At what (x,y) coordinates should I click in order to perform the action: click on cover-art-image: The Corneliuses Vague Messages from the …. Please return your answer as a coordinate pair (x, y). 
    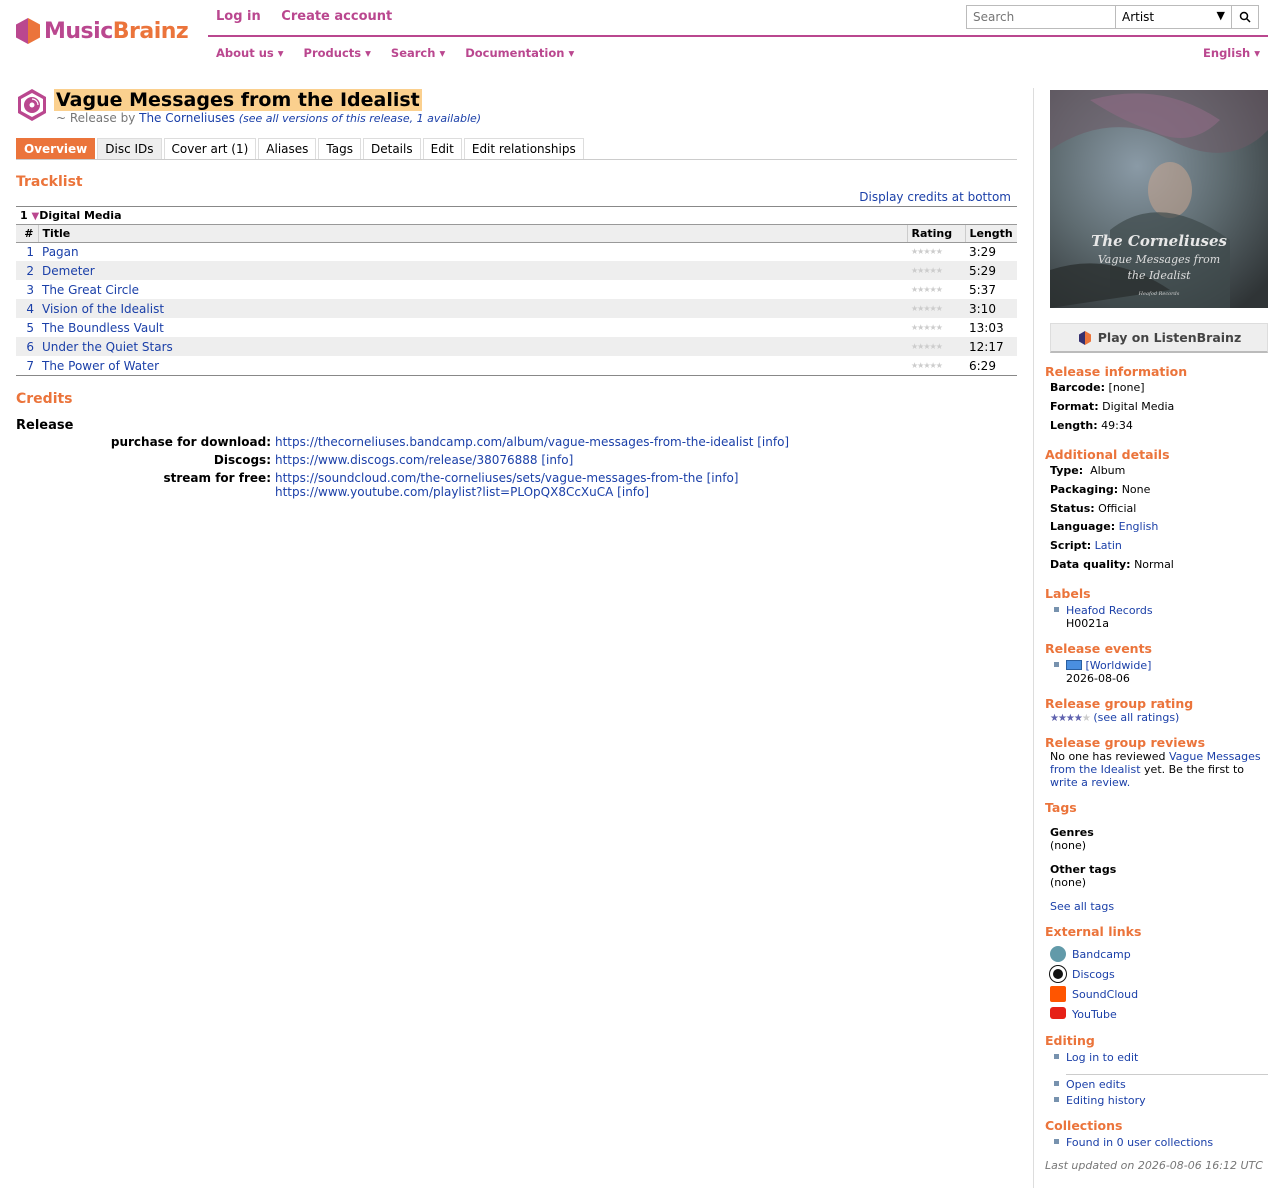
    Looking at the image, I should click on (1159, 199).